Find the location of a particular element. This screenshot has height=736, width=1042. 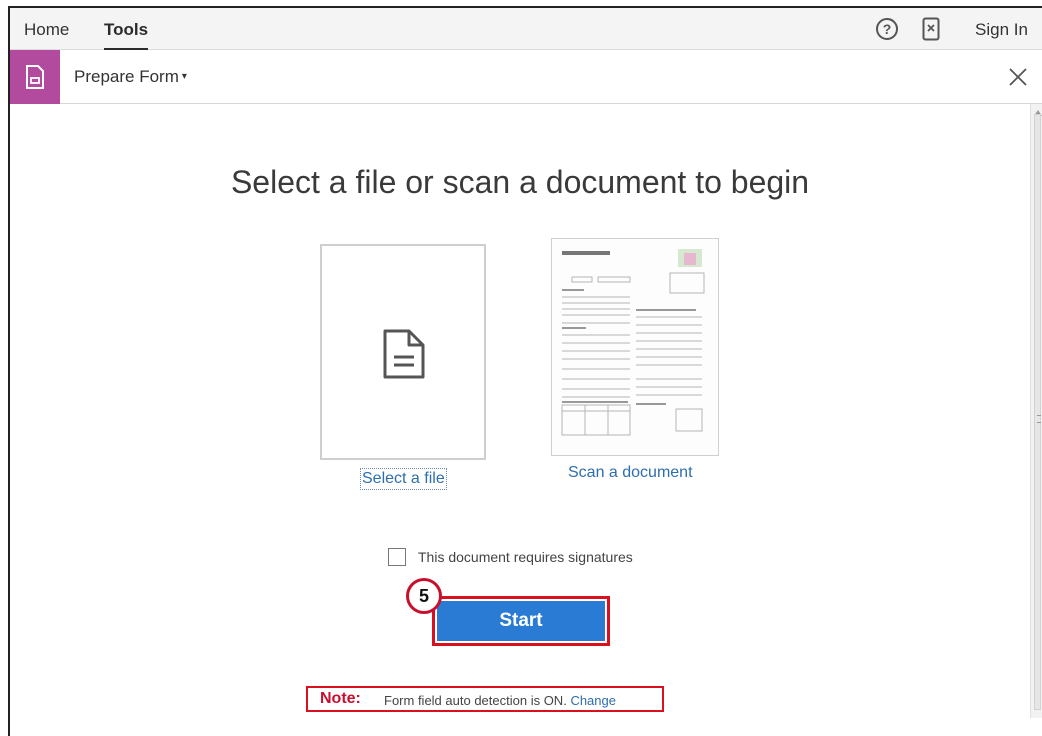

change-link: Change is located at coordinates (593, 700).